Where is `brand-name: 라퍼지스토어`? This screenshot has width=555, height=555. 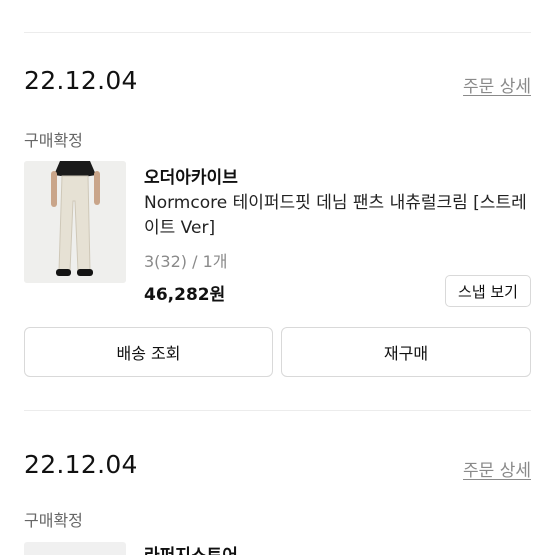
brand-name: 라퍼지스토어 is located at coordinates (191, 548).